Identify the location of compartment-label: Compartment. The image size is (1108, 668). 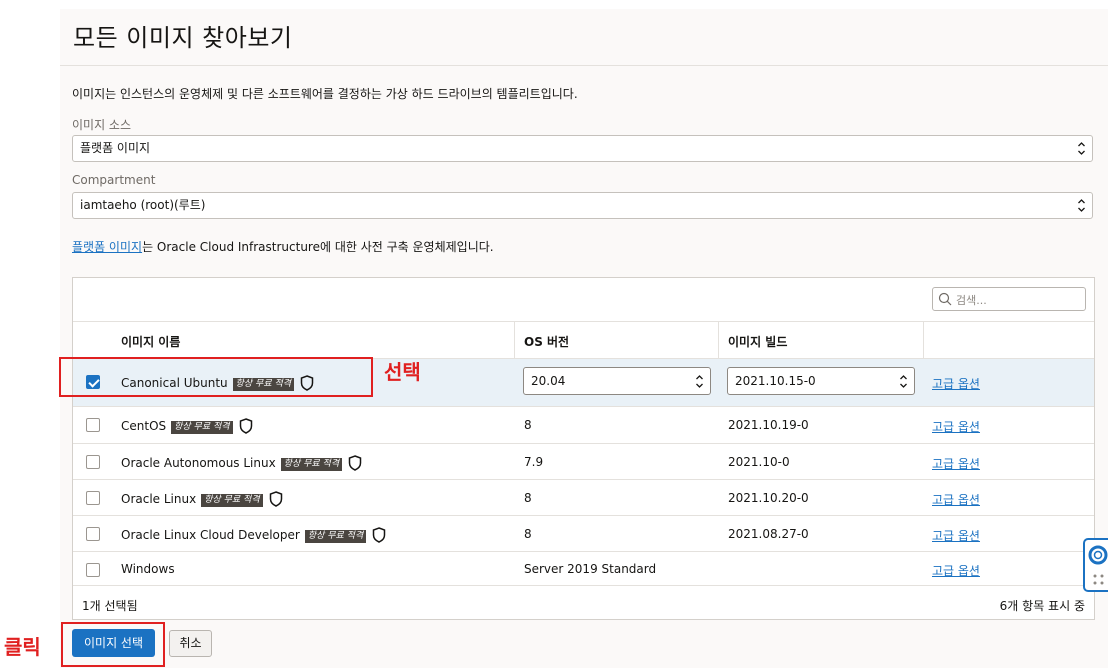
(114, 180).